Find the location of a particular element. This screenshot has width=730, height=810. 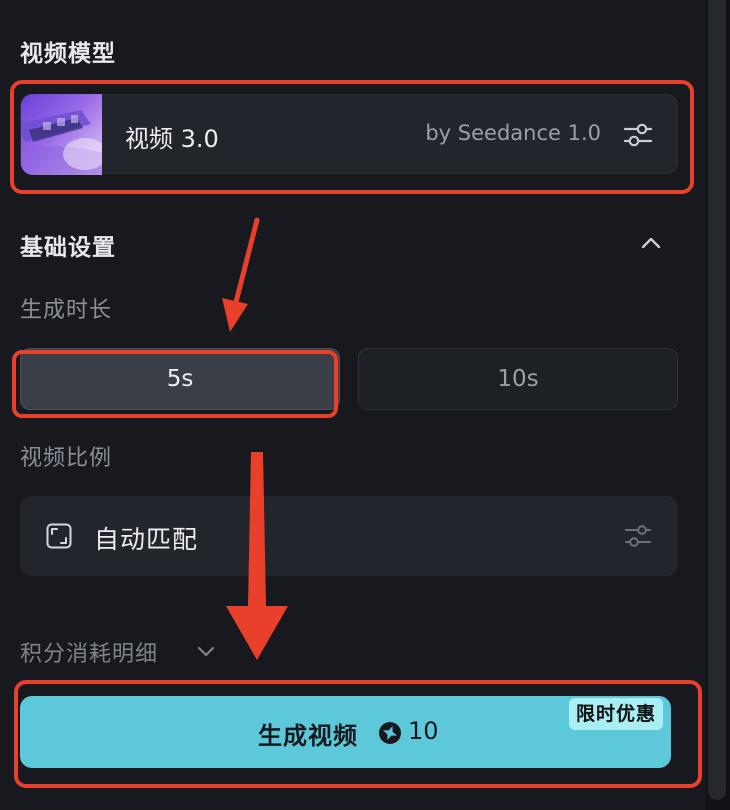

model-selector: 视频 3.0 by Seedance 1.0 is located at coordinates (349, 134).